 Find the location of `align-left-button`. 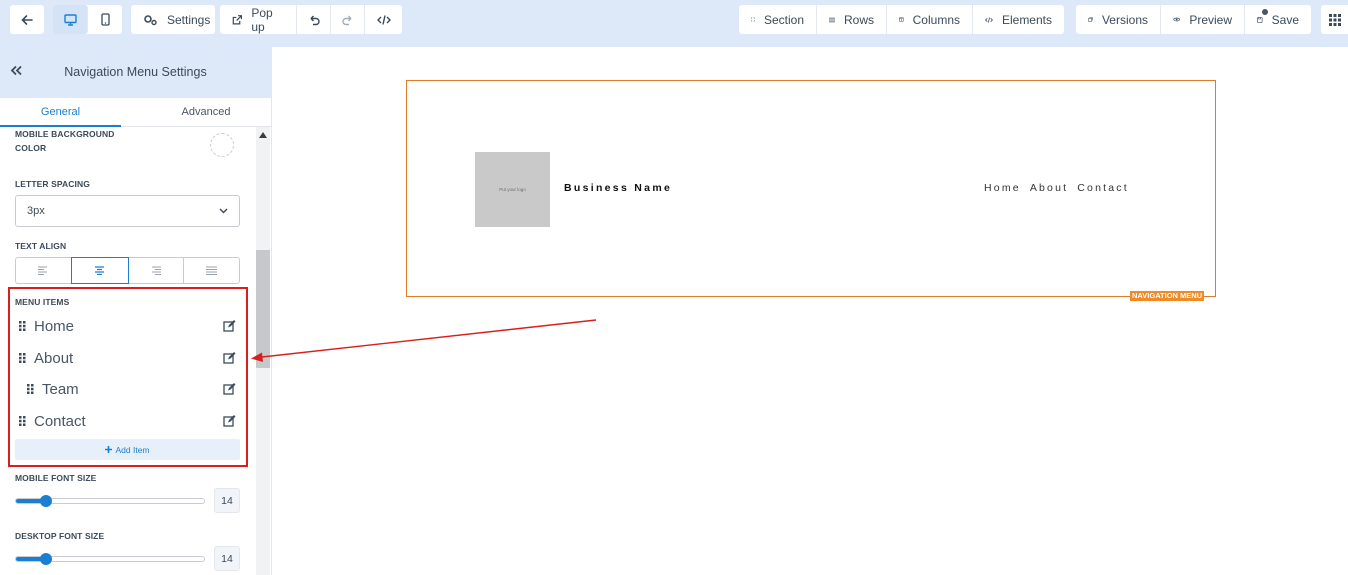

align-left-button is located at coordinates (44, 270).